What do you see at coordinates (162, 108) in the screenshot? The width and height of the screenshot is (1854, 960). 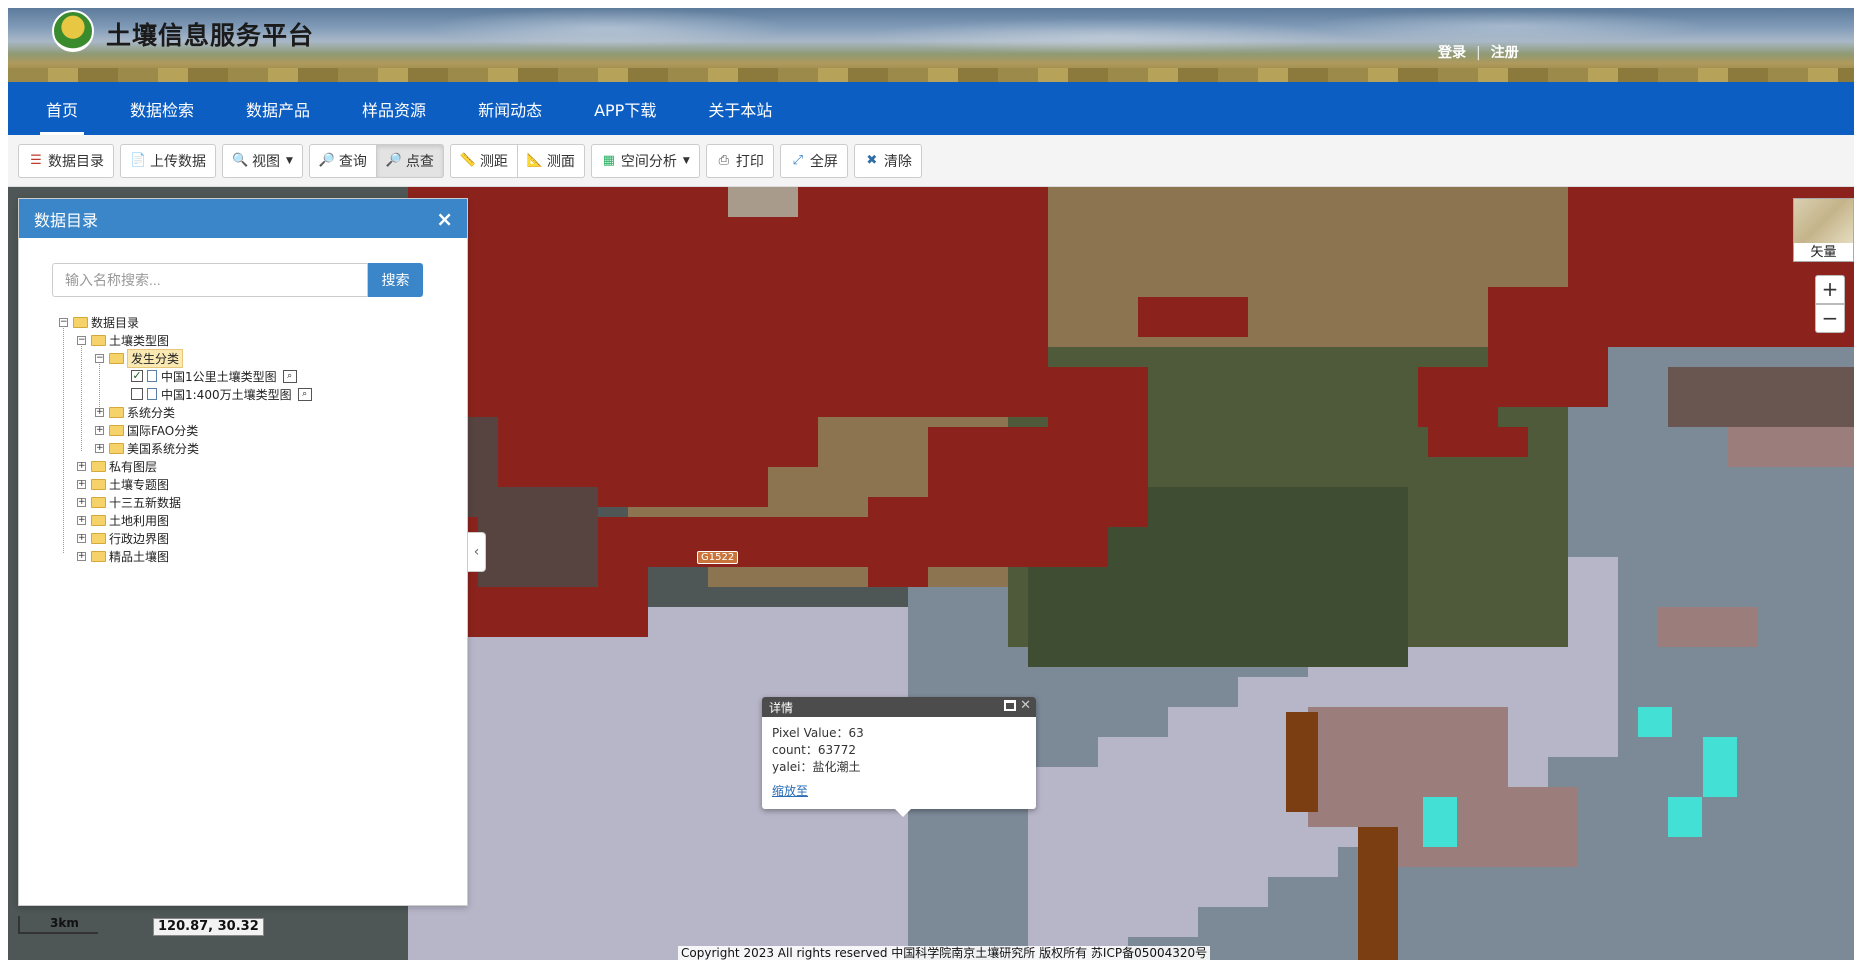 I see `nav-data-search: 数据检索` at bounding box center [162, 108].